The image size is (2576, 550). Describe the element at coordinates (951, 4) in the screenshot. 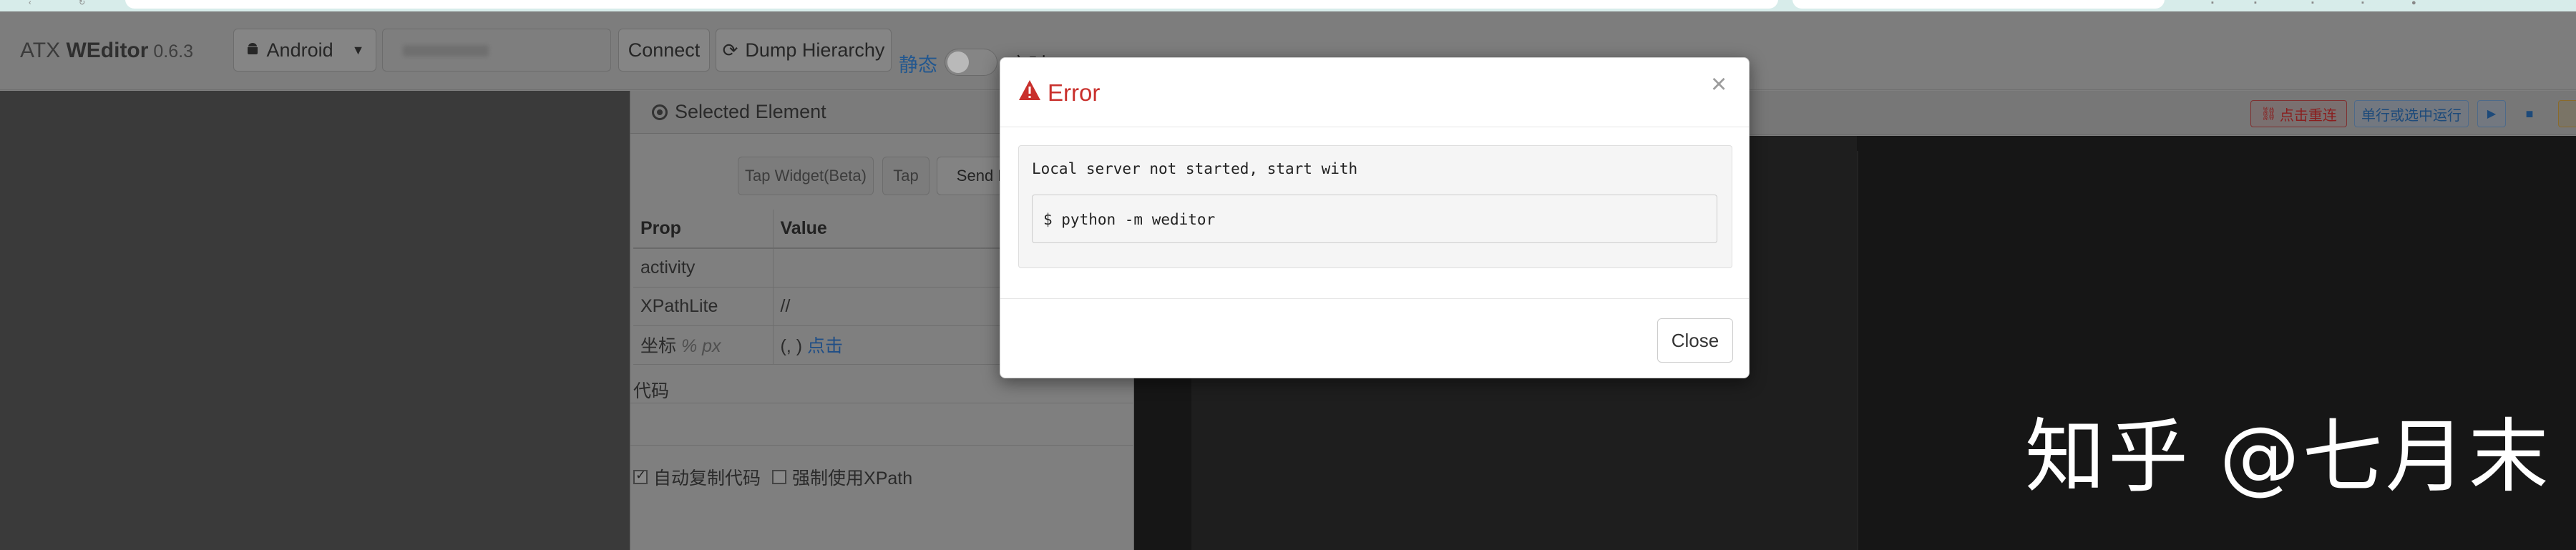

I see `address-bar` at that location.